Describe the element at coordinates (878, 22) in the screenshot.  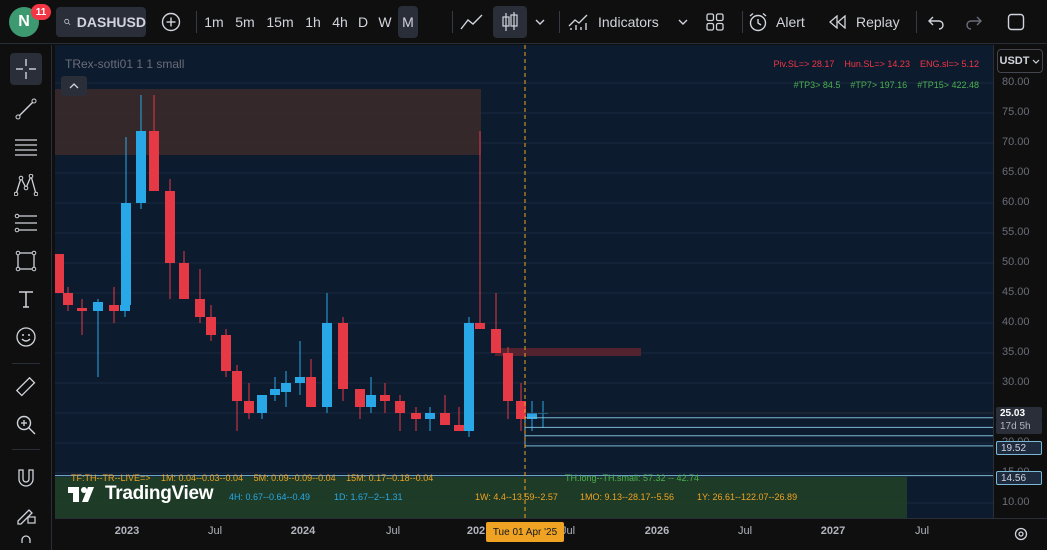
I see `replay-label: Replay` at that location.